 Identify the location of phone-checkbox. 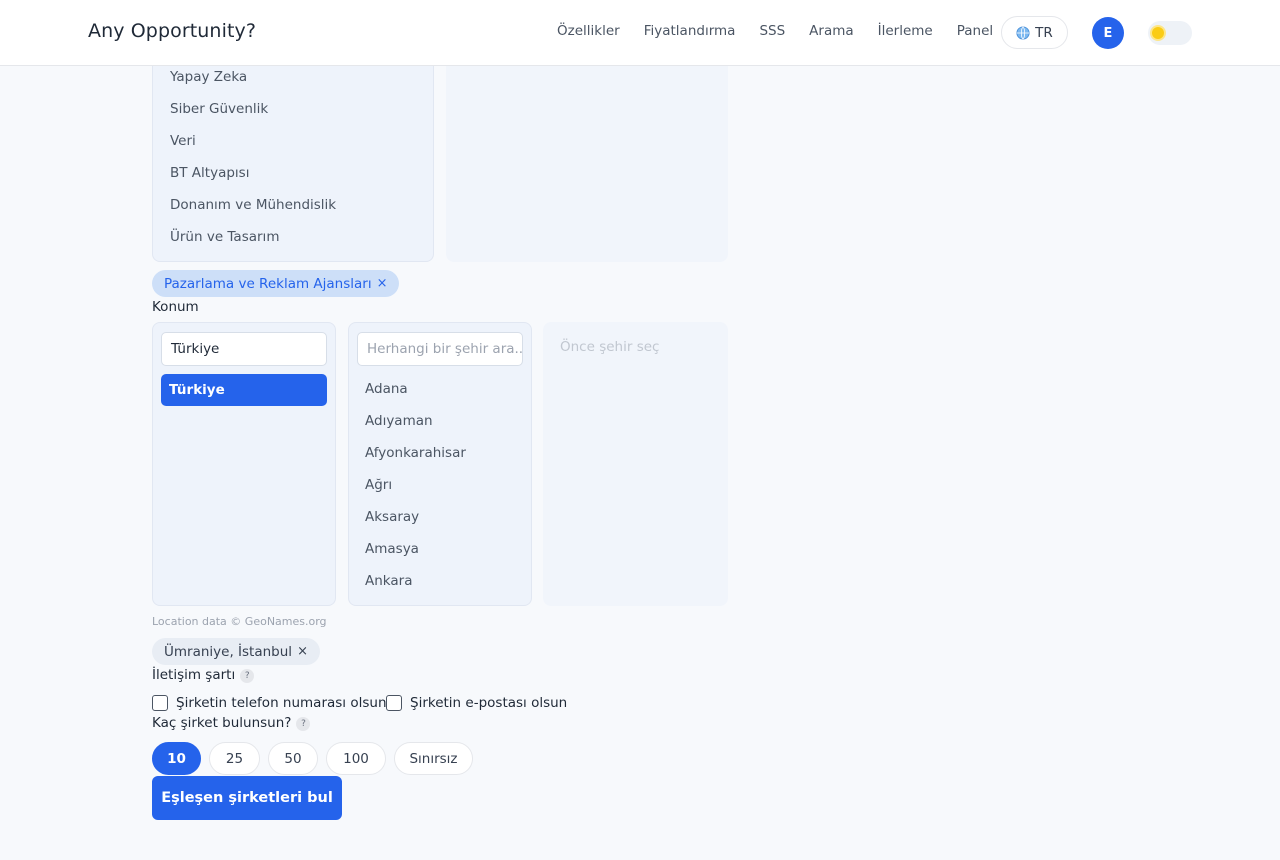
(160, 703).